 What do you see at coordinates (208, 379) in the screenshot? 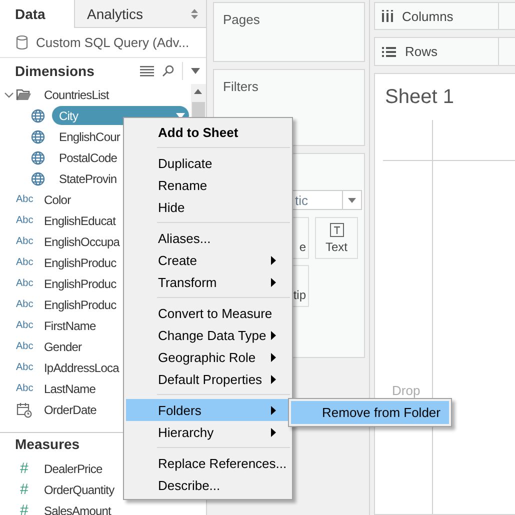
I see `menu-item: Default Properties` at bounding box center [208, 379].